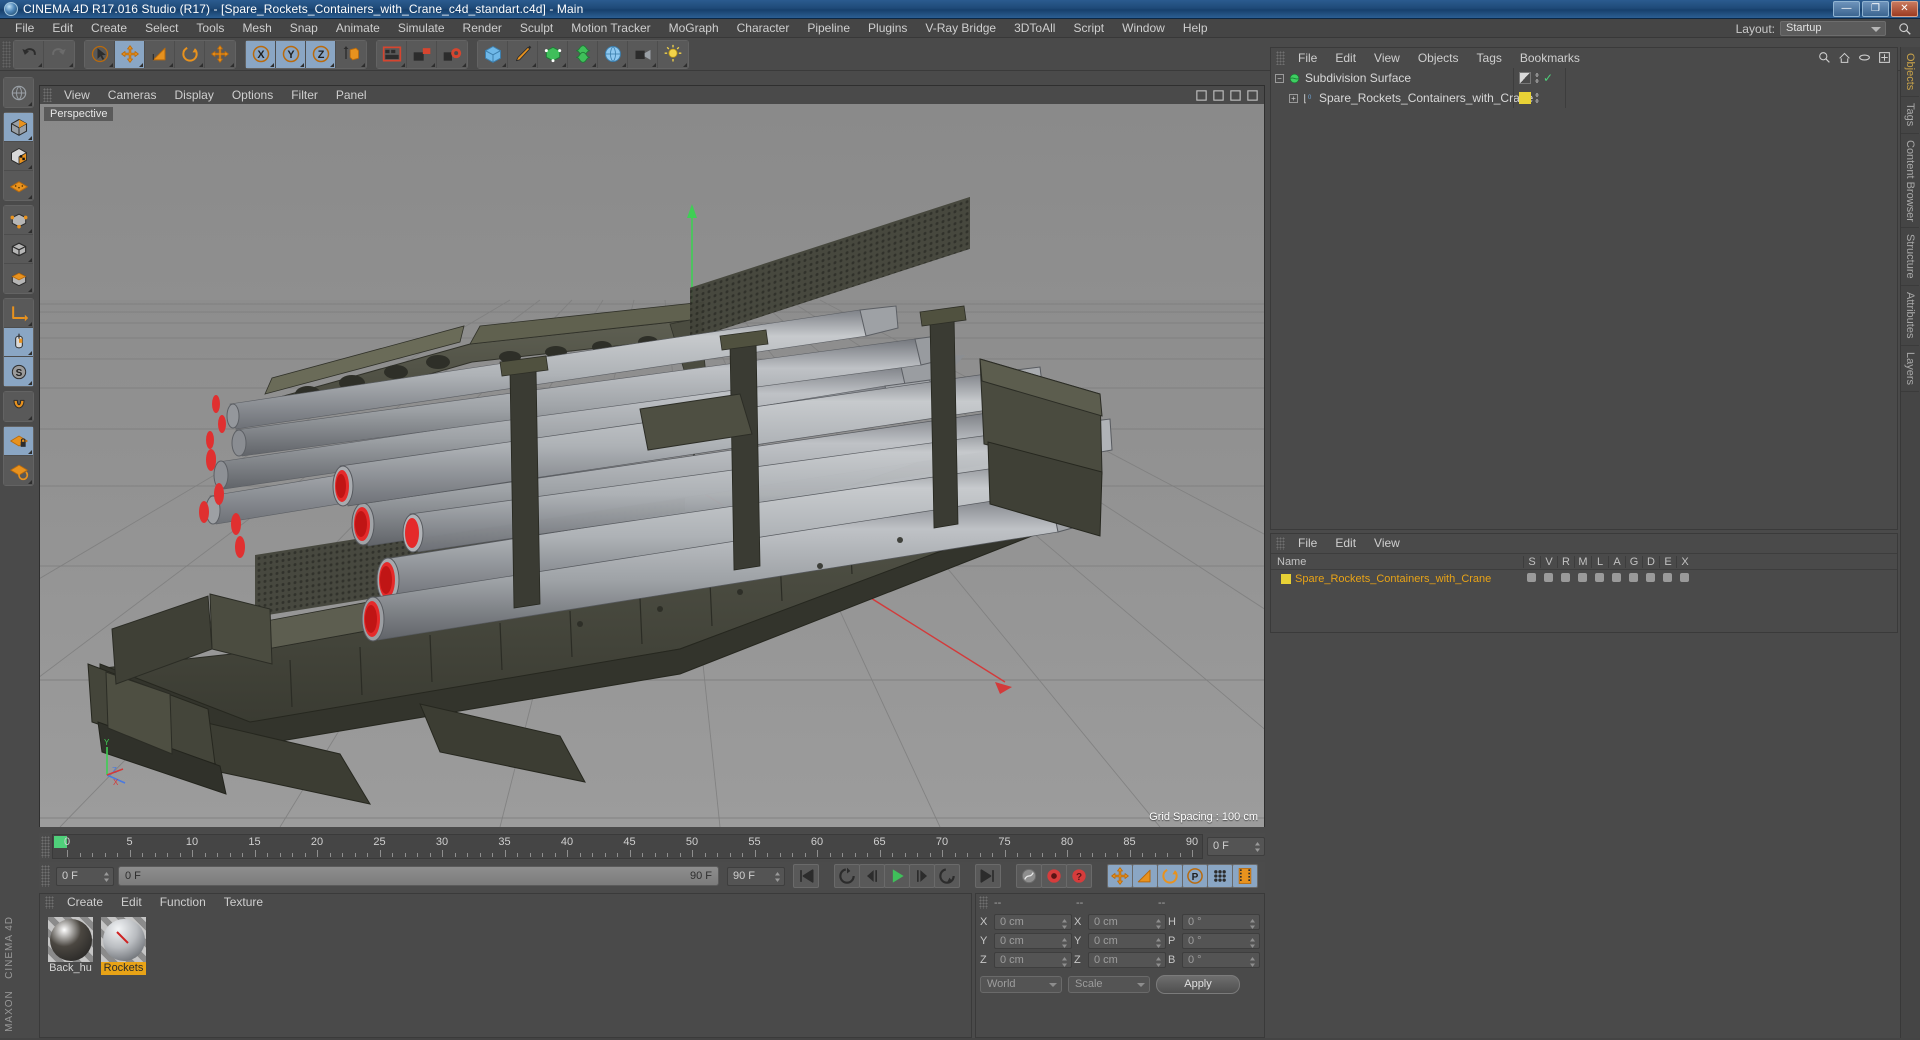  Describe the element at coordinates (1667, 578) in the screenshot. I see `layer-expression-icon` at that location.